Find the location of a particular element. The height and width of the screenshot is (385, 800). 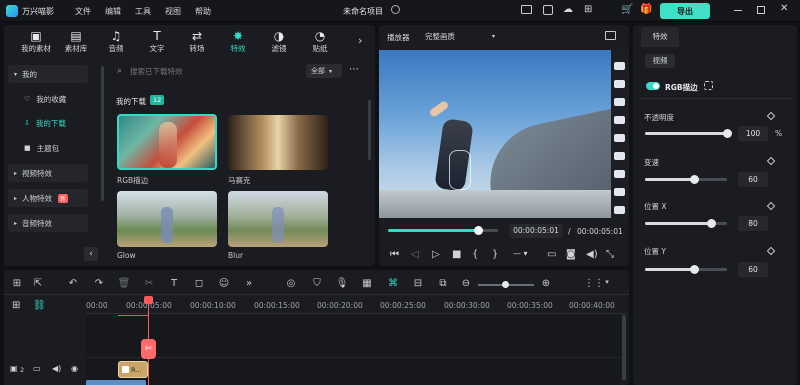

tabs-next-icon: › is located at coordinates (360, 40).